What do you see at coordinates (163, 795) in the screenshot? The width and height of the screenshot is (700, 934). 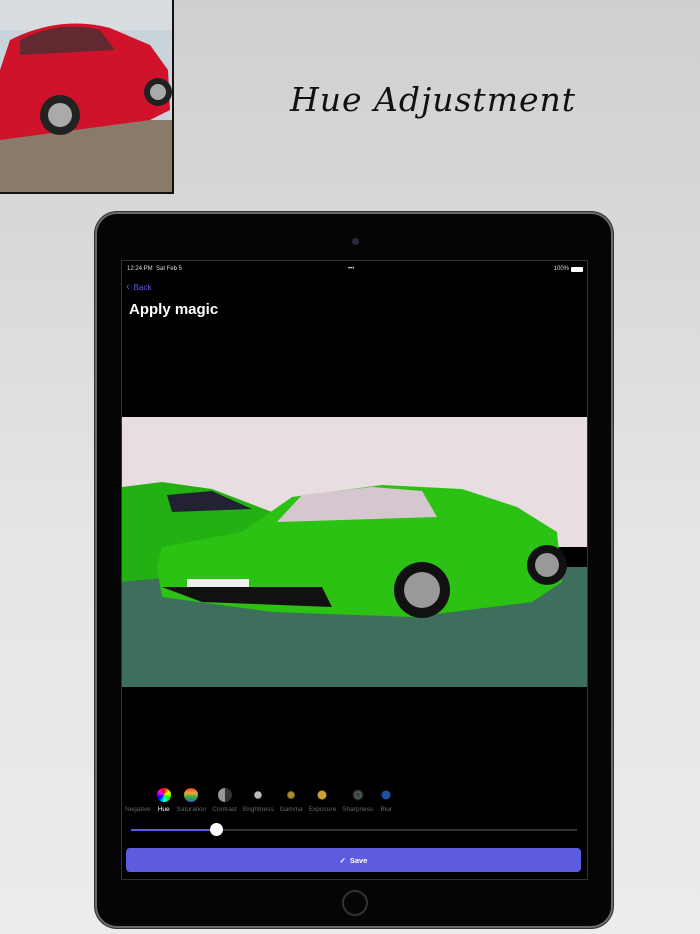 I see `hue-wheel-icon` at bounding box center [163, 795].